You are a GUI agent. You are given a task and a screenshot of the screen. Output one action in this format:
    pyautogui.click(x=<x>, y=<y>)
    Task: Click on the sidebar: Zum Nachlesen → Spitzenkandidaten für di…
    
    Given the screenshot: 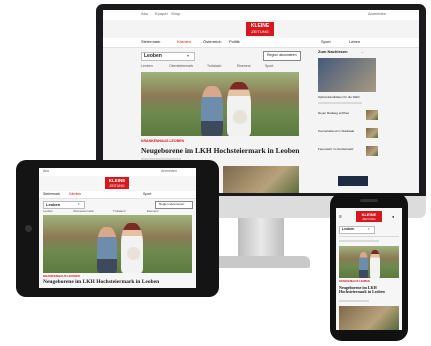 What is the action you would take?
    pyautogui.click(x=348, y=120)
    